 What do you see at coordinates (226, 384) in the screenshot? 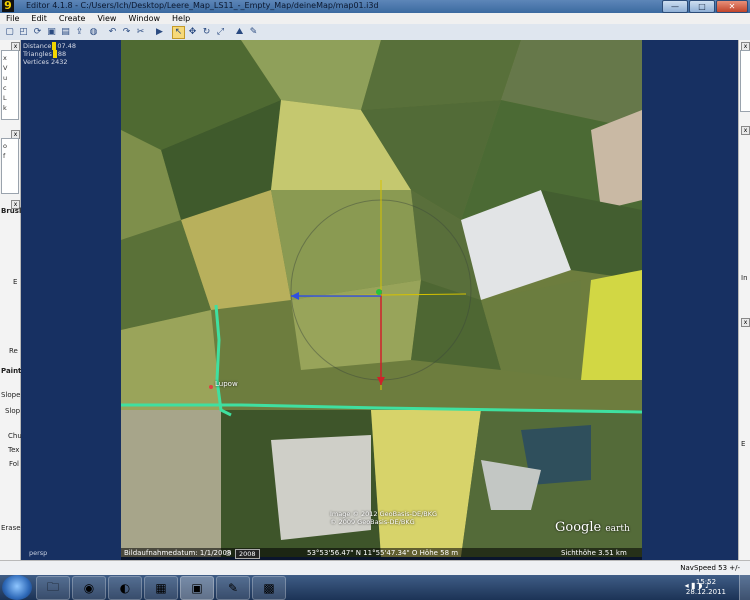
I see `place-label: Lupow` at bounding box center [226, 384].